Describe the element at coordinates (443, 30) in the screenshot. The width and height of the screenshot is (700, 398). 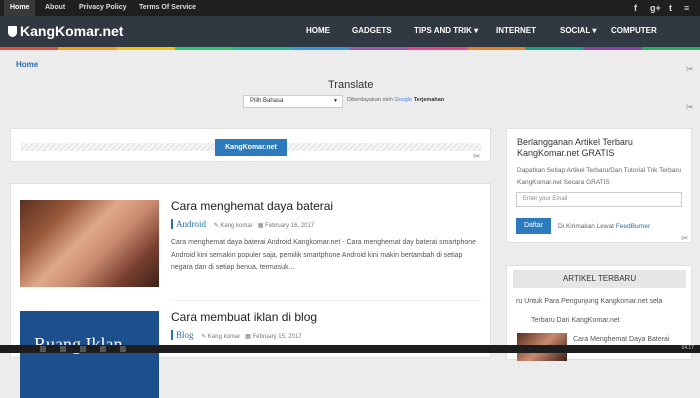
I see `nav-tips-and-trik-label: TIPS AND TRIK` at that location.